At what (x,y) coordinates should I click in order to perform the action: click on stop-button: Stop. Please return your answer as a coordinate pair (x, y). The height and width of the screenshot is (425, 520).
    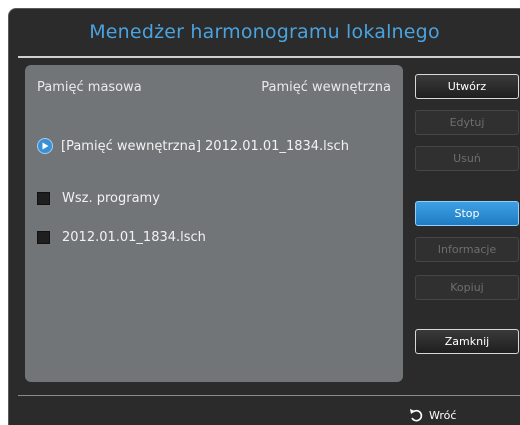
    Looking at the image, I should click on (467, 213).